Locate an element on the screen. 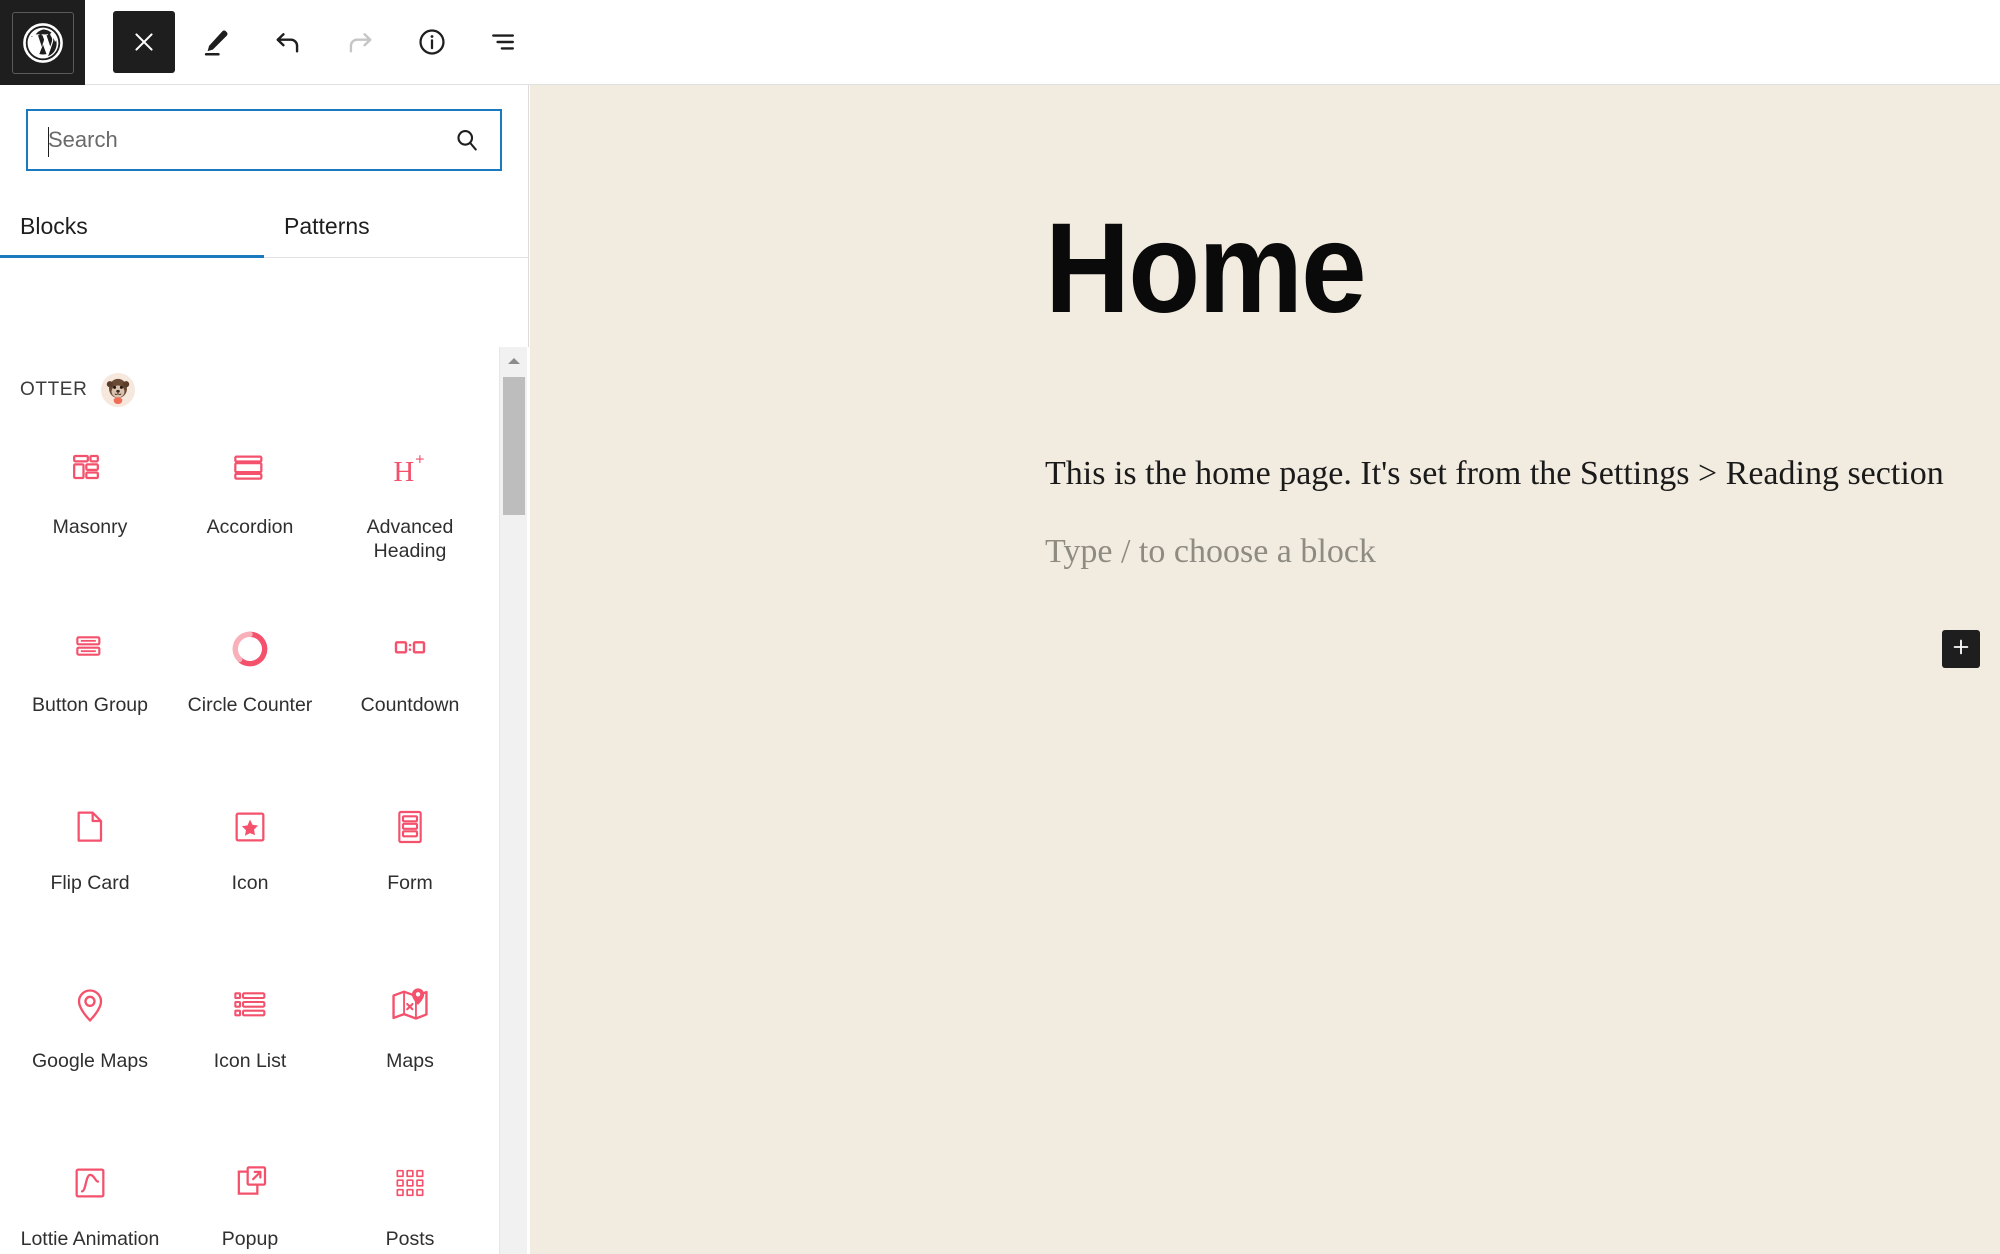 The image size is (2000, 1254). search-icon is located at coordinates (467, 140).